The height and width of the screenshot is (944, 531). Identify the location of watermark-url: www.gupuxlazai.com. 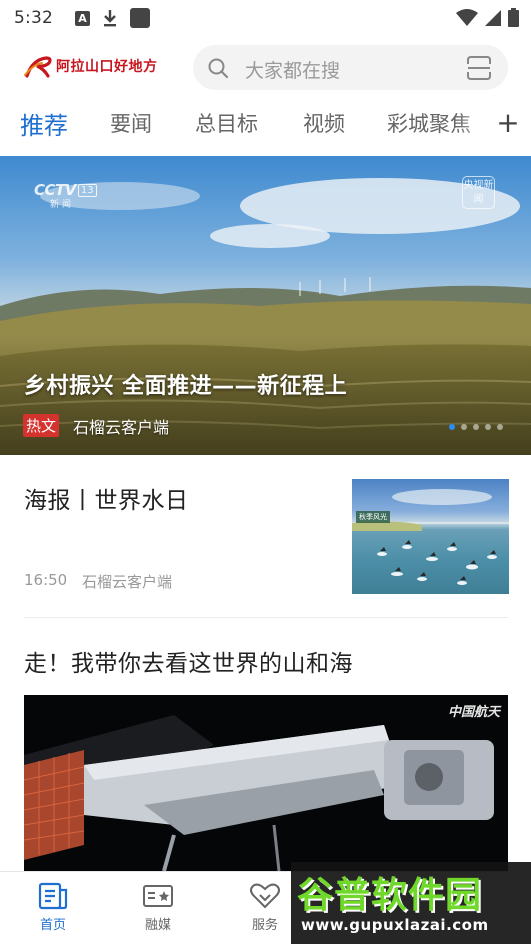
(395, 925).